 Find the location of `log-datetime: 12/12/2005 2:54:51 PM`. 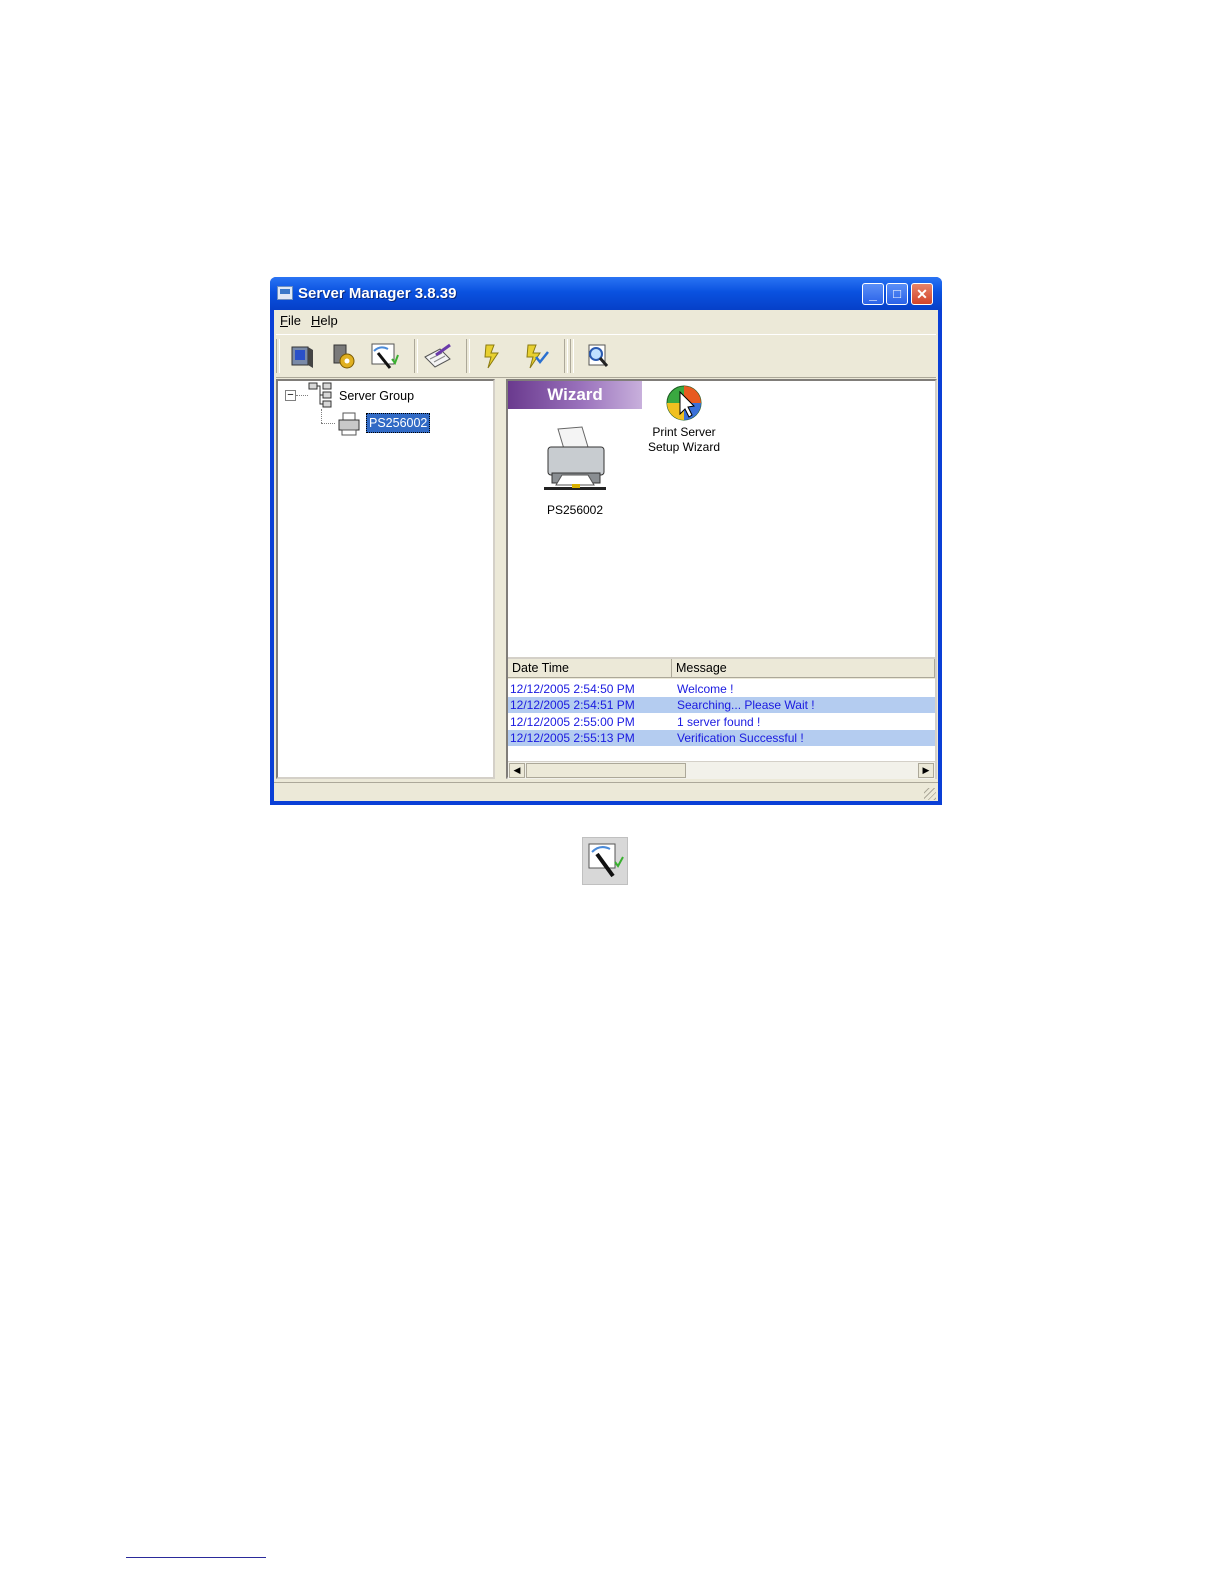

log-datetime: 12/12/2005 2:54:51 PM is located at coordinates (572, 705).